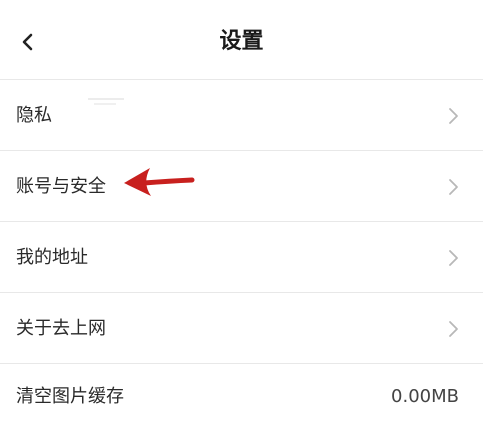 The height and width of the screenshot is (421, 483). I want to click on settings-item-label: 隐私, so click(34, 115).